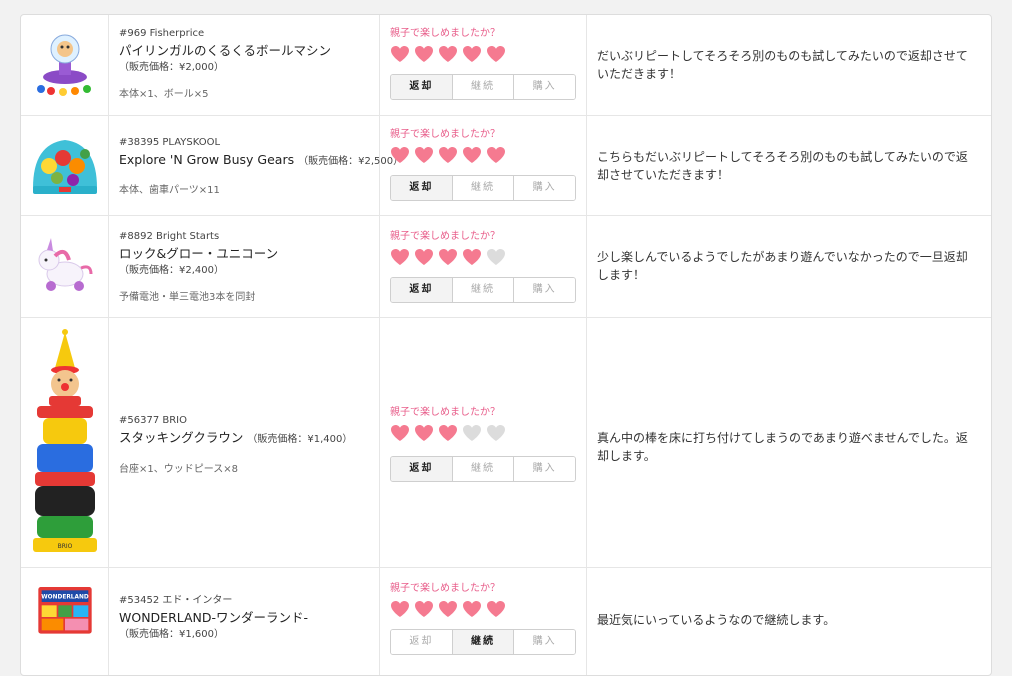 The width and height of the screenshot is (1012, 676). What do you see at coordinates (716, 620) in the screenshot?
I see `comment-text: 最近気にいっているようなので継続します。` at bounding box center [716, 620].